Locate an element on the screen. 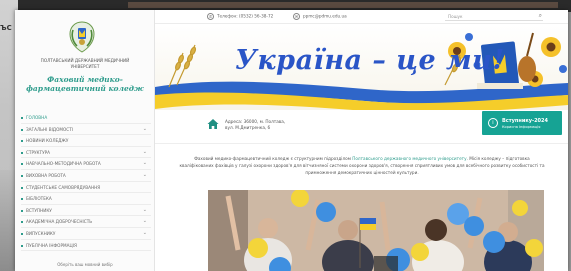  sidebar-item-label: Головна is located at coordinates (37, 117).